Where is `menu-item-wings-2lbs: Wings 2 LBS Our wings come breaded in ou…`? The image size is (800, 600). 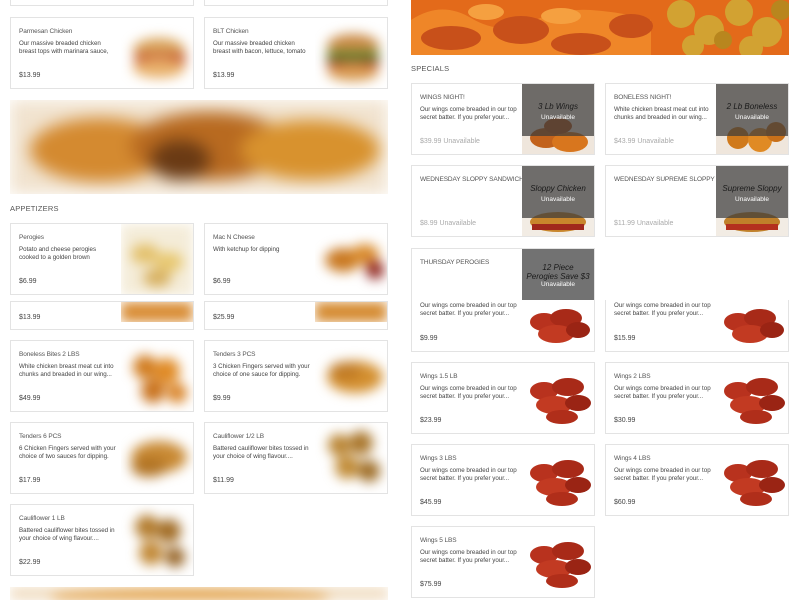 menu-item-wings-2lbs: Wings 2 LBS Our wings come breaded in ou… is located at coordinates (697, 398).